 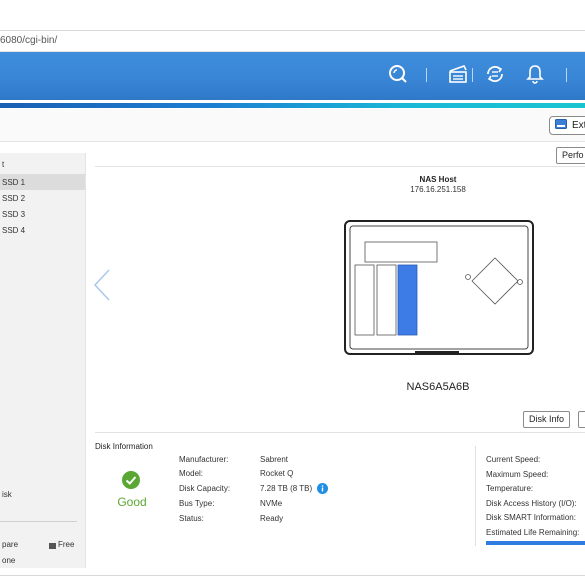 What do you see at coordinates (547, 419) in the screenshot?
I see `disk-info-button: Disk Info` at bounding box center [547, 419].